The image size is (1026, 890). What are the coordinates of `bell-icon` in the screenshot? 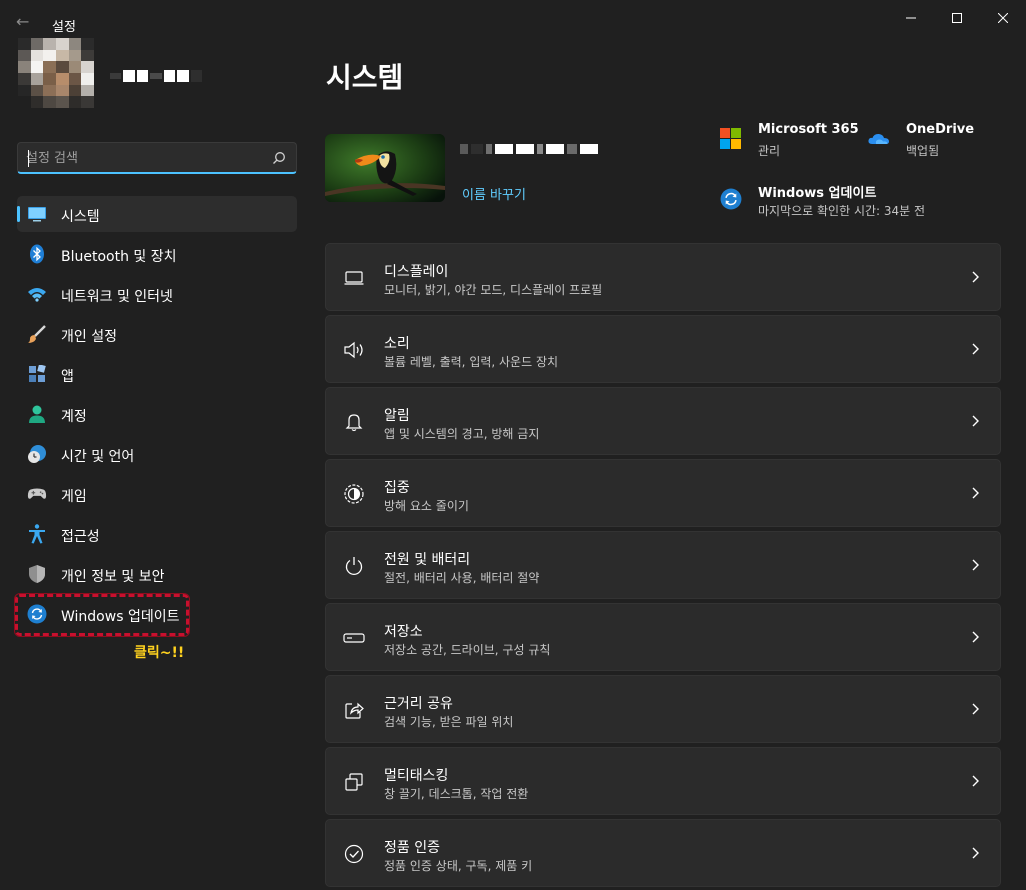 It's located at (354, 422).